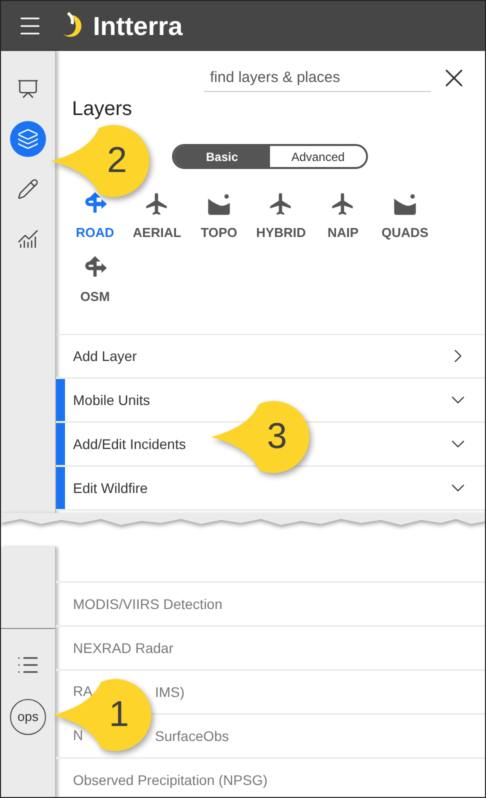  I want to click on pencil-icon, so click(28, 189).